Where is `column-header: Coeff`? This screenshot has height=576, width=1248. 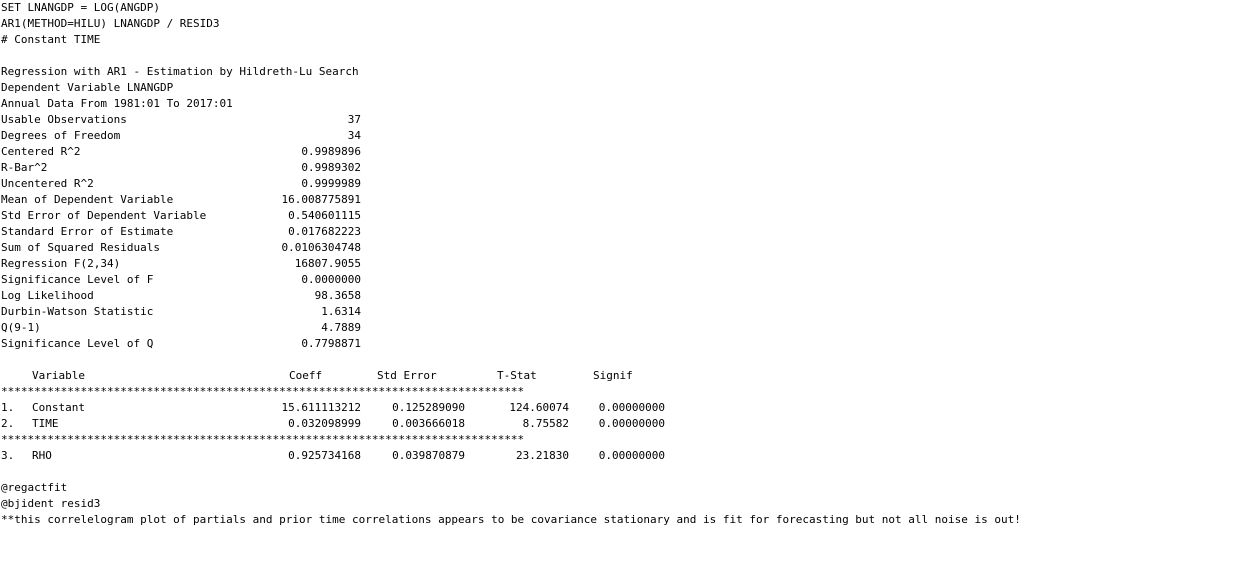
column-header: Coeff is located at coordinates (306, 375).